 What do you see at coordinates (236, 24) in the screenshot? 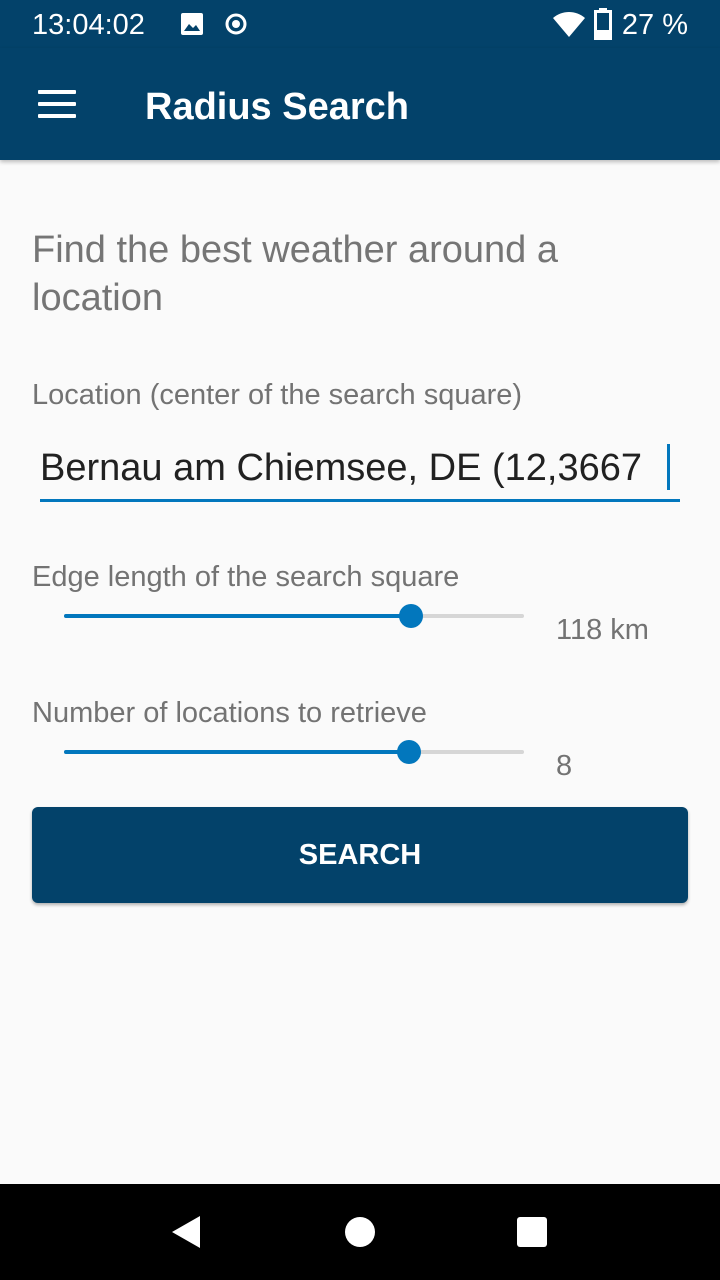
I see `record-icon` at bounding box center [236, 24].